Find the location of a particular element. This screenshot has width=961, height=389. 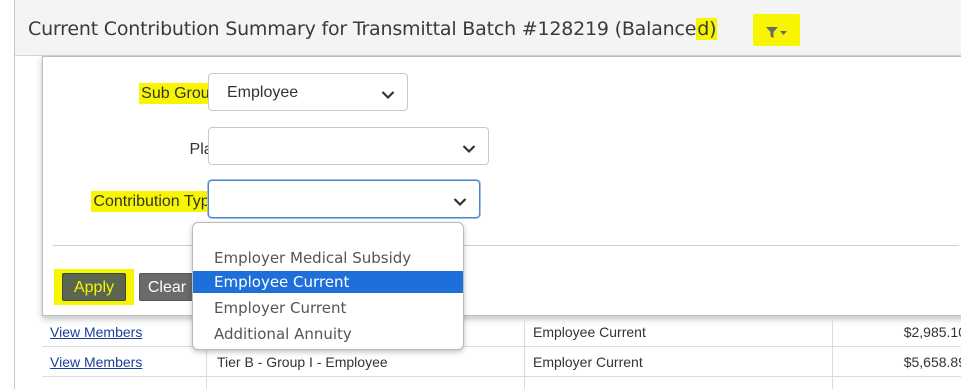

filter-toggle-button is located at coordinates (776, 30).